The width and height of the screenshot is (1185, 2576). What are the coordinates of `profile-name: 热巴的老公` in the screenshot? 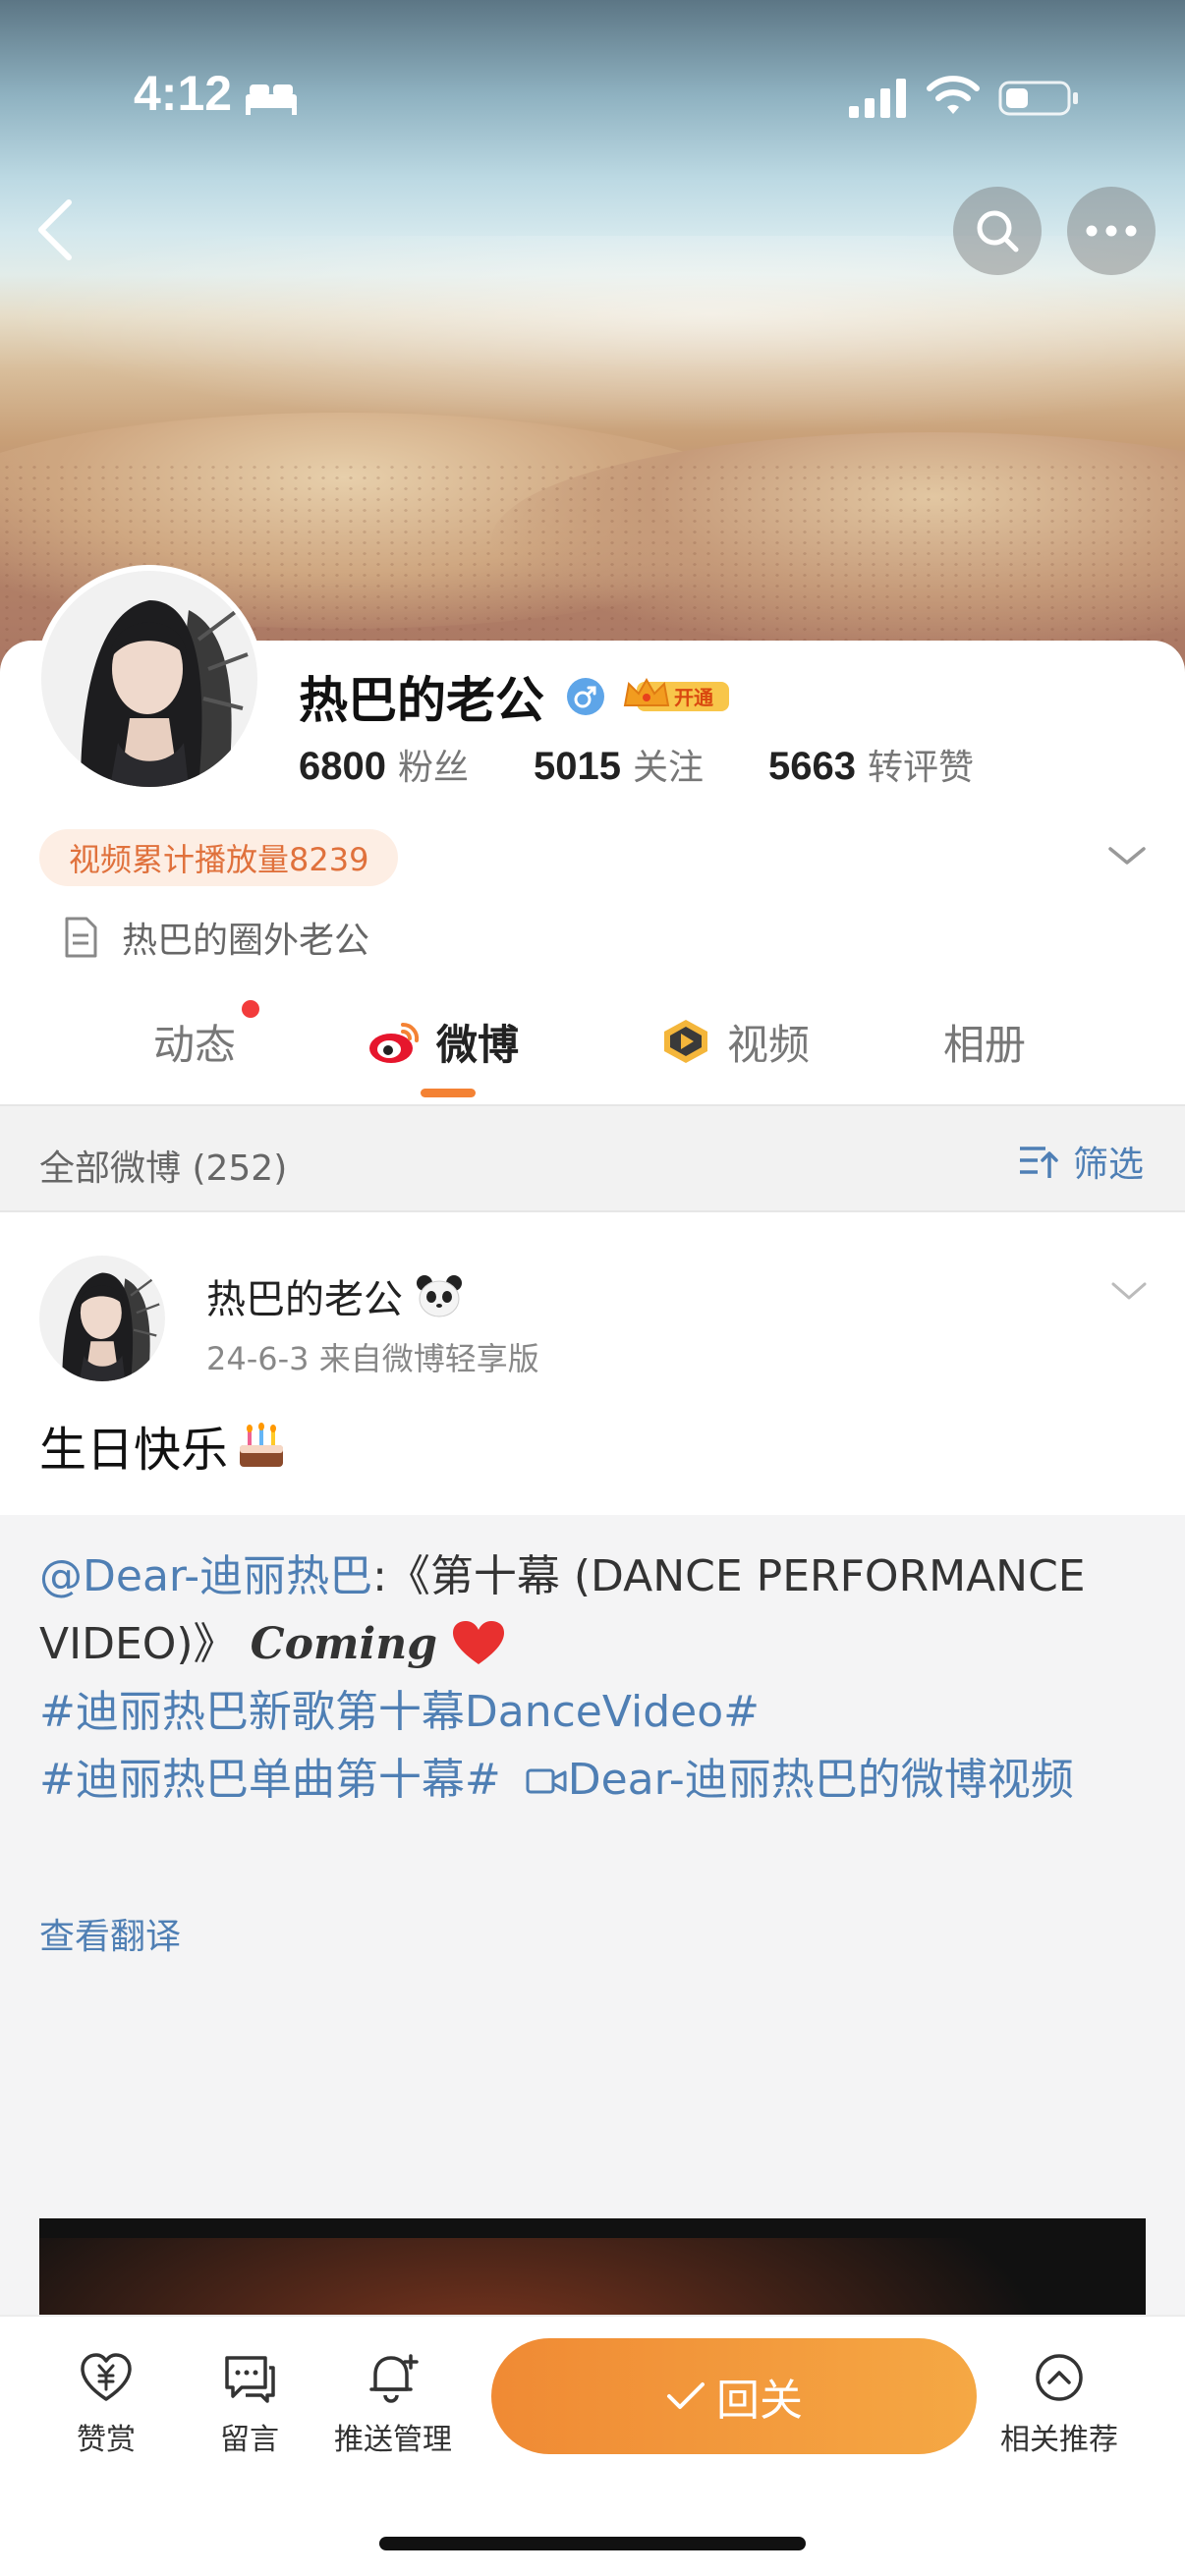 It's located at (422, 700).